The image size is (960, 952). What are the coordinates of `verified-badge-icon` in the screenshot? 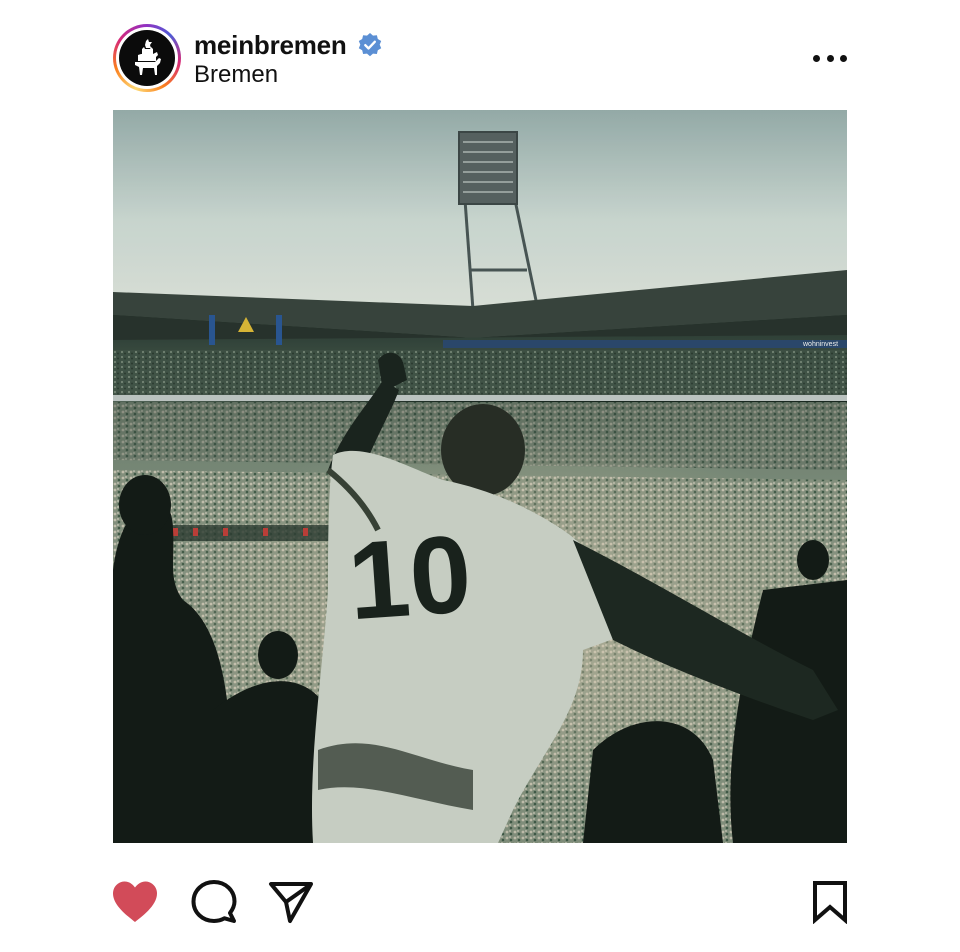 It's located at (370, 45).